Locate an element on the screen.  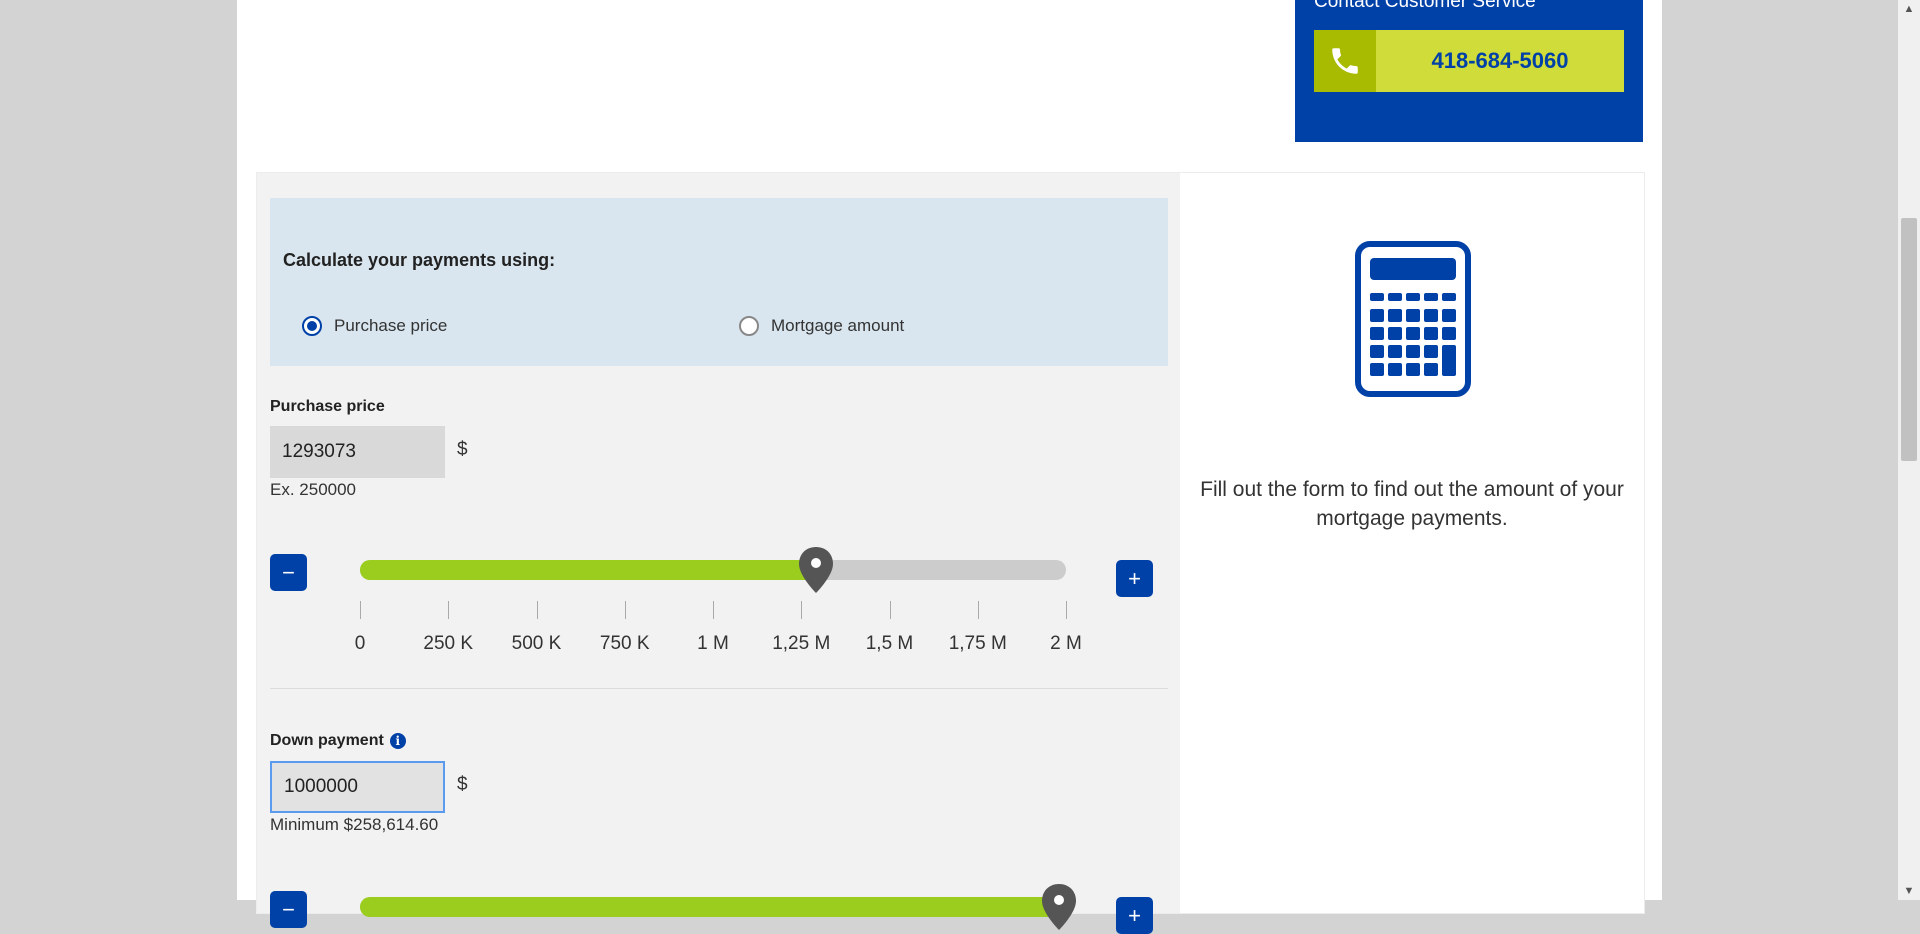
purchase-price-slider-thumb is located at coordinates (816, 570).